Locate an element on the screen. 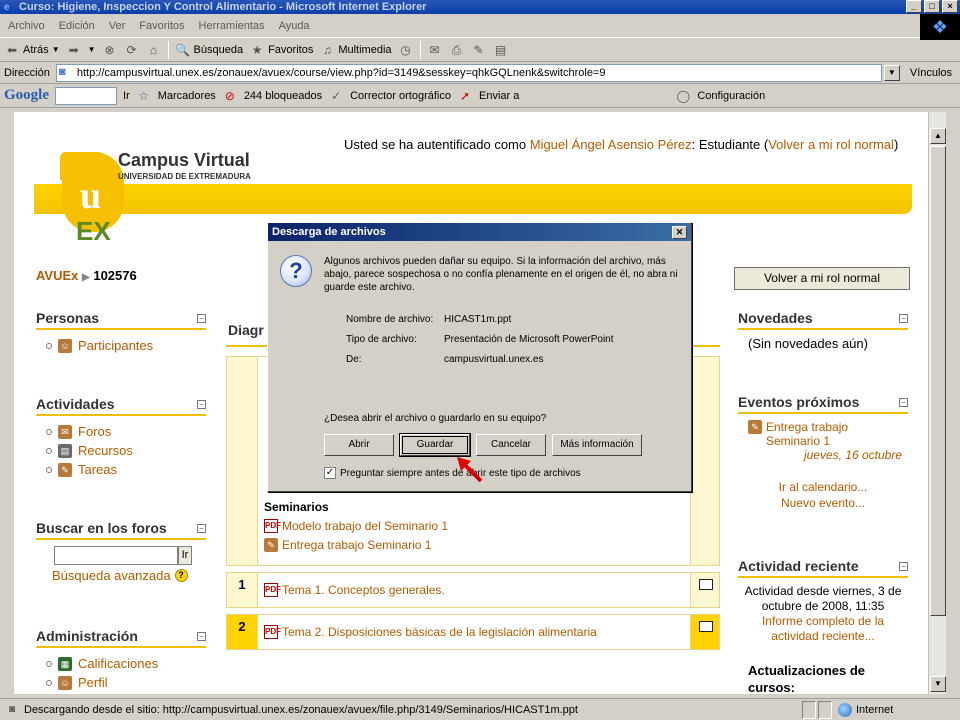 The image size is (960, 720). sidebar-item-tareas: ✎ Tareas is located at coordinates (126, 469).